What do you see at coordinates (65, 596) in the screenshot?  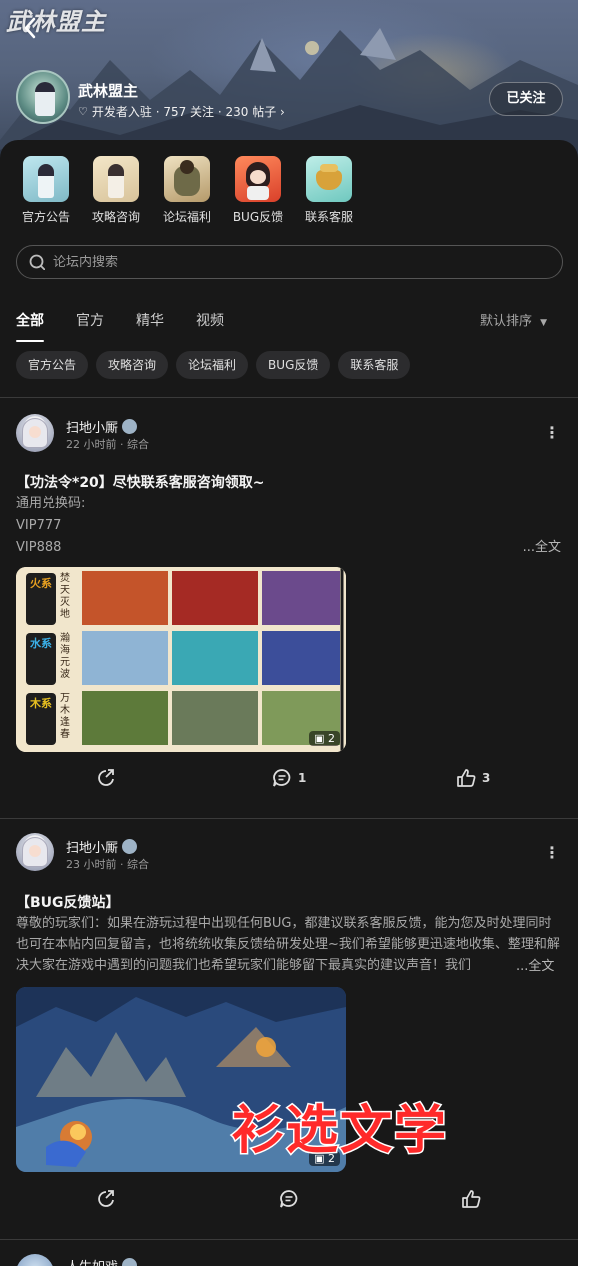 I see `row-caption: 焚天灭地` at bounding box center [65, 596].